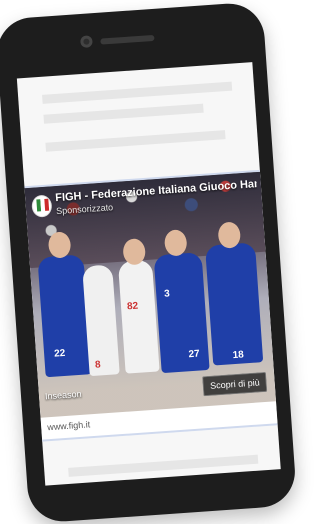 The image size is (320, 524). What do you see at coordinates (59, 353) in the screenshot?
I see `jersey-number: 22` at bounding box center [59, 353].